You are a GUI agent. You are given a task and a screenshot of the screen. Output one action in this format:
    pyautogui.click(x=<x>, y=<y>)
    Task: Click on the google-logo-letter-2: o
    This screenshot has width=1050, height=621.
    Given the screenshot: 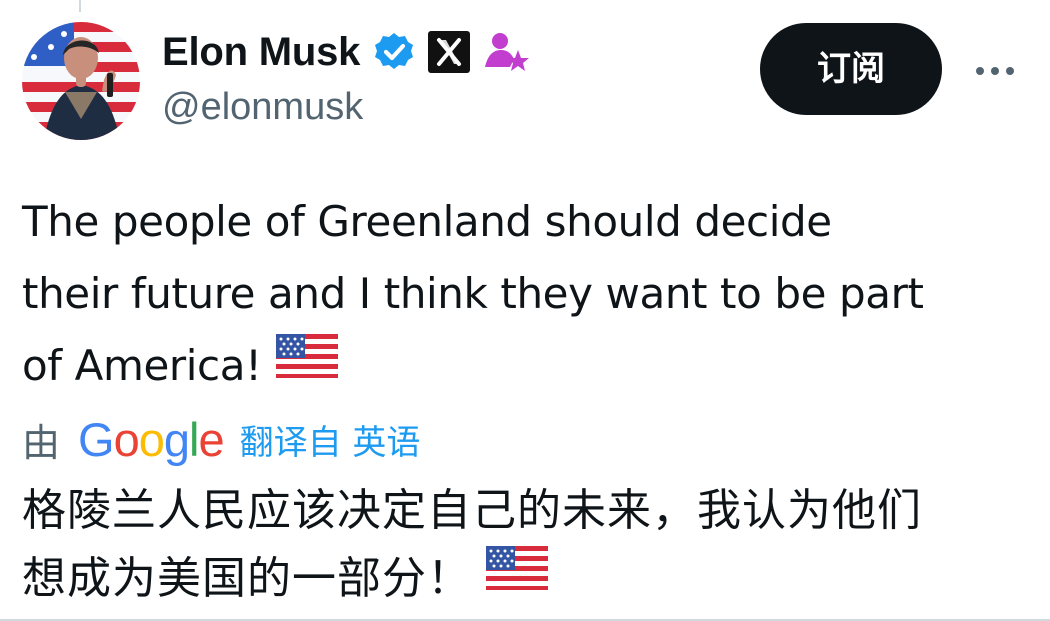 What is the action you would take?
    pyautogui.click(x=126, y=439)
    